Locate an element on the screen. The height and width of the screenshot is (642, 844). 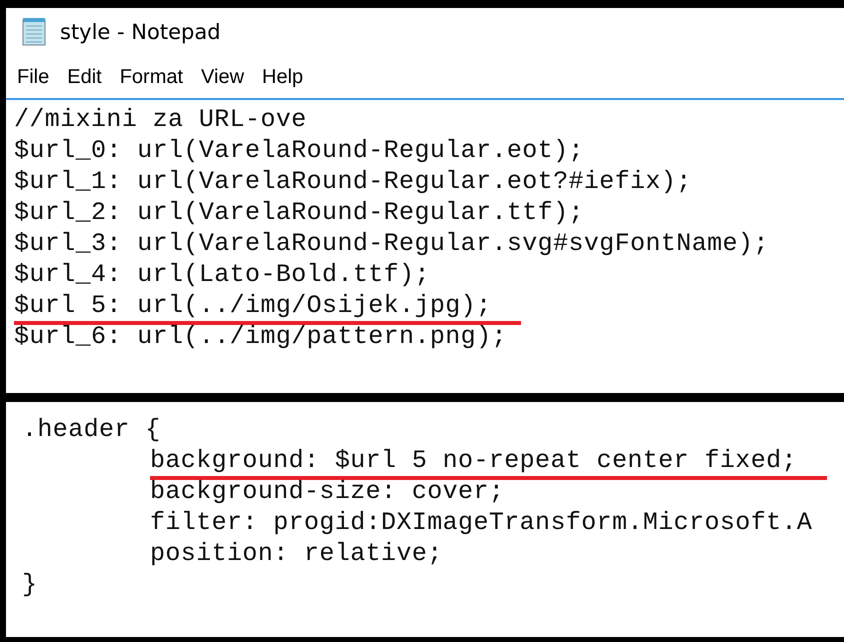
code-line: background: $url 5 no-repeat center fixed; is located at coordinates (488, 463).